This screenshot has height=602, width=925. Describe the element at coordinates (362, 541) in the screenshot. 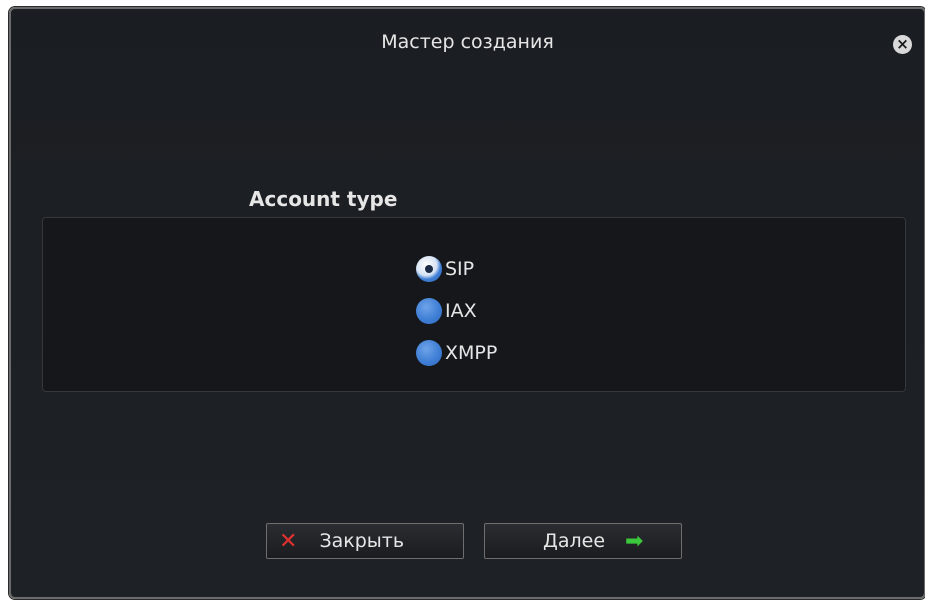

I see `close-button-label: Закрыть` at that location.